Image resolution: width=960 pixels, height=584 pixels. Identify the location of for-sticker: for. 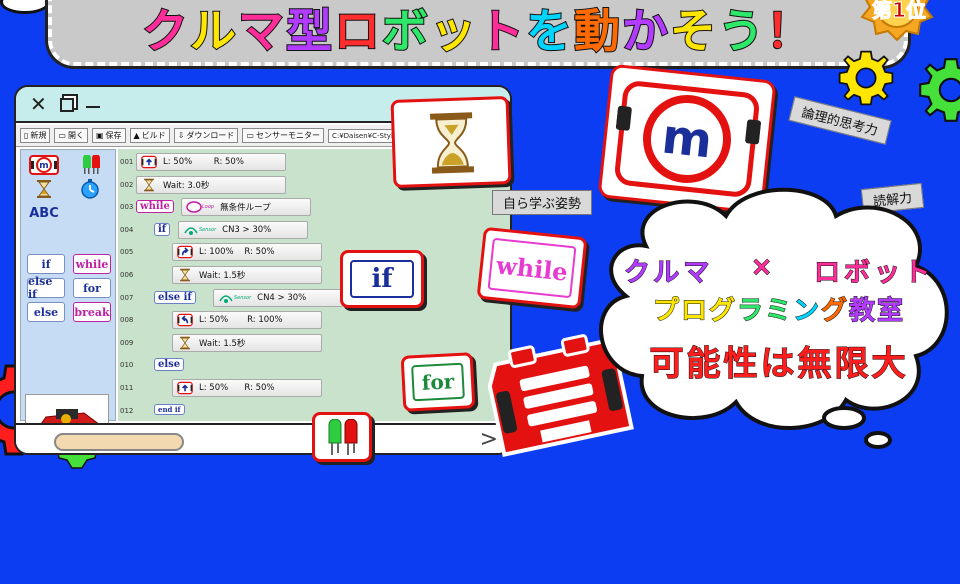
(438, 382).